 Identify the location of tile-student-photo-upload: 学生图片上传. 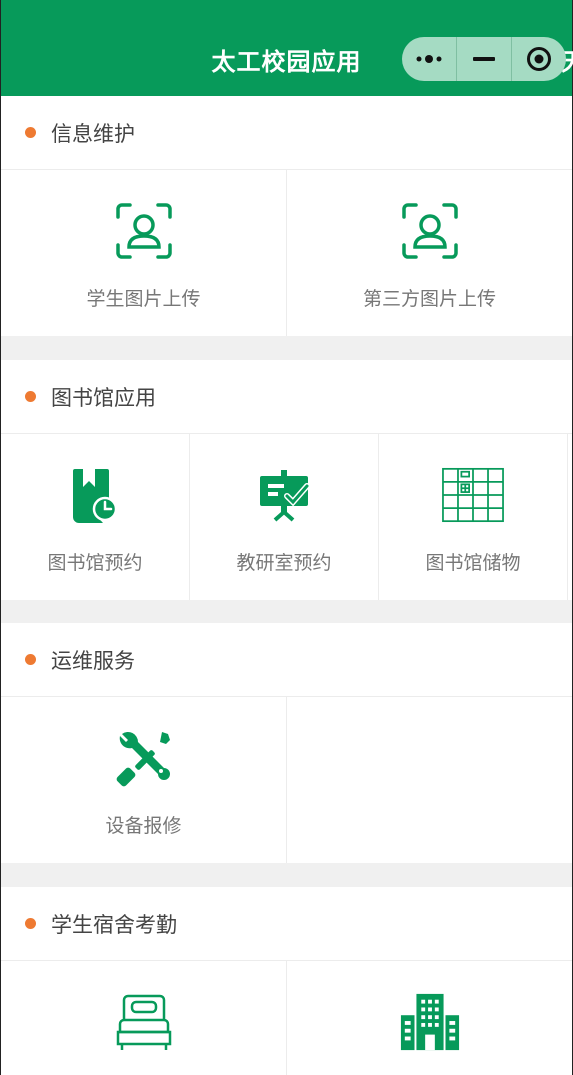
(144, 253).